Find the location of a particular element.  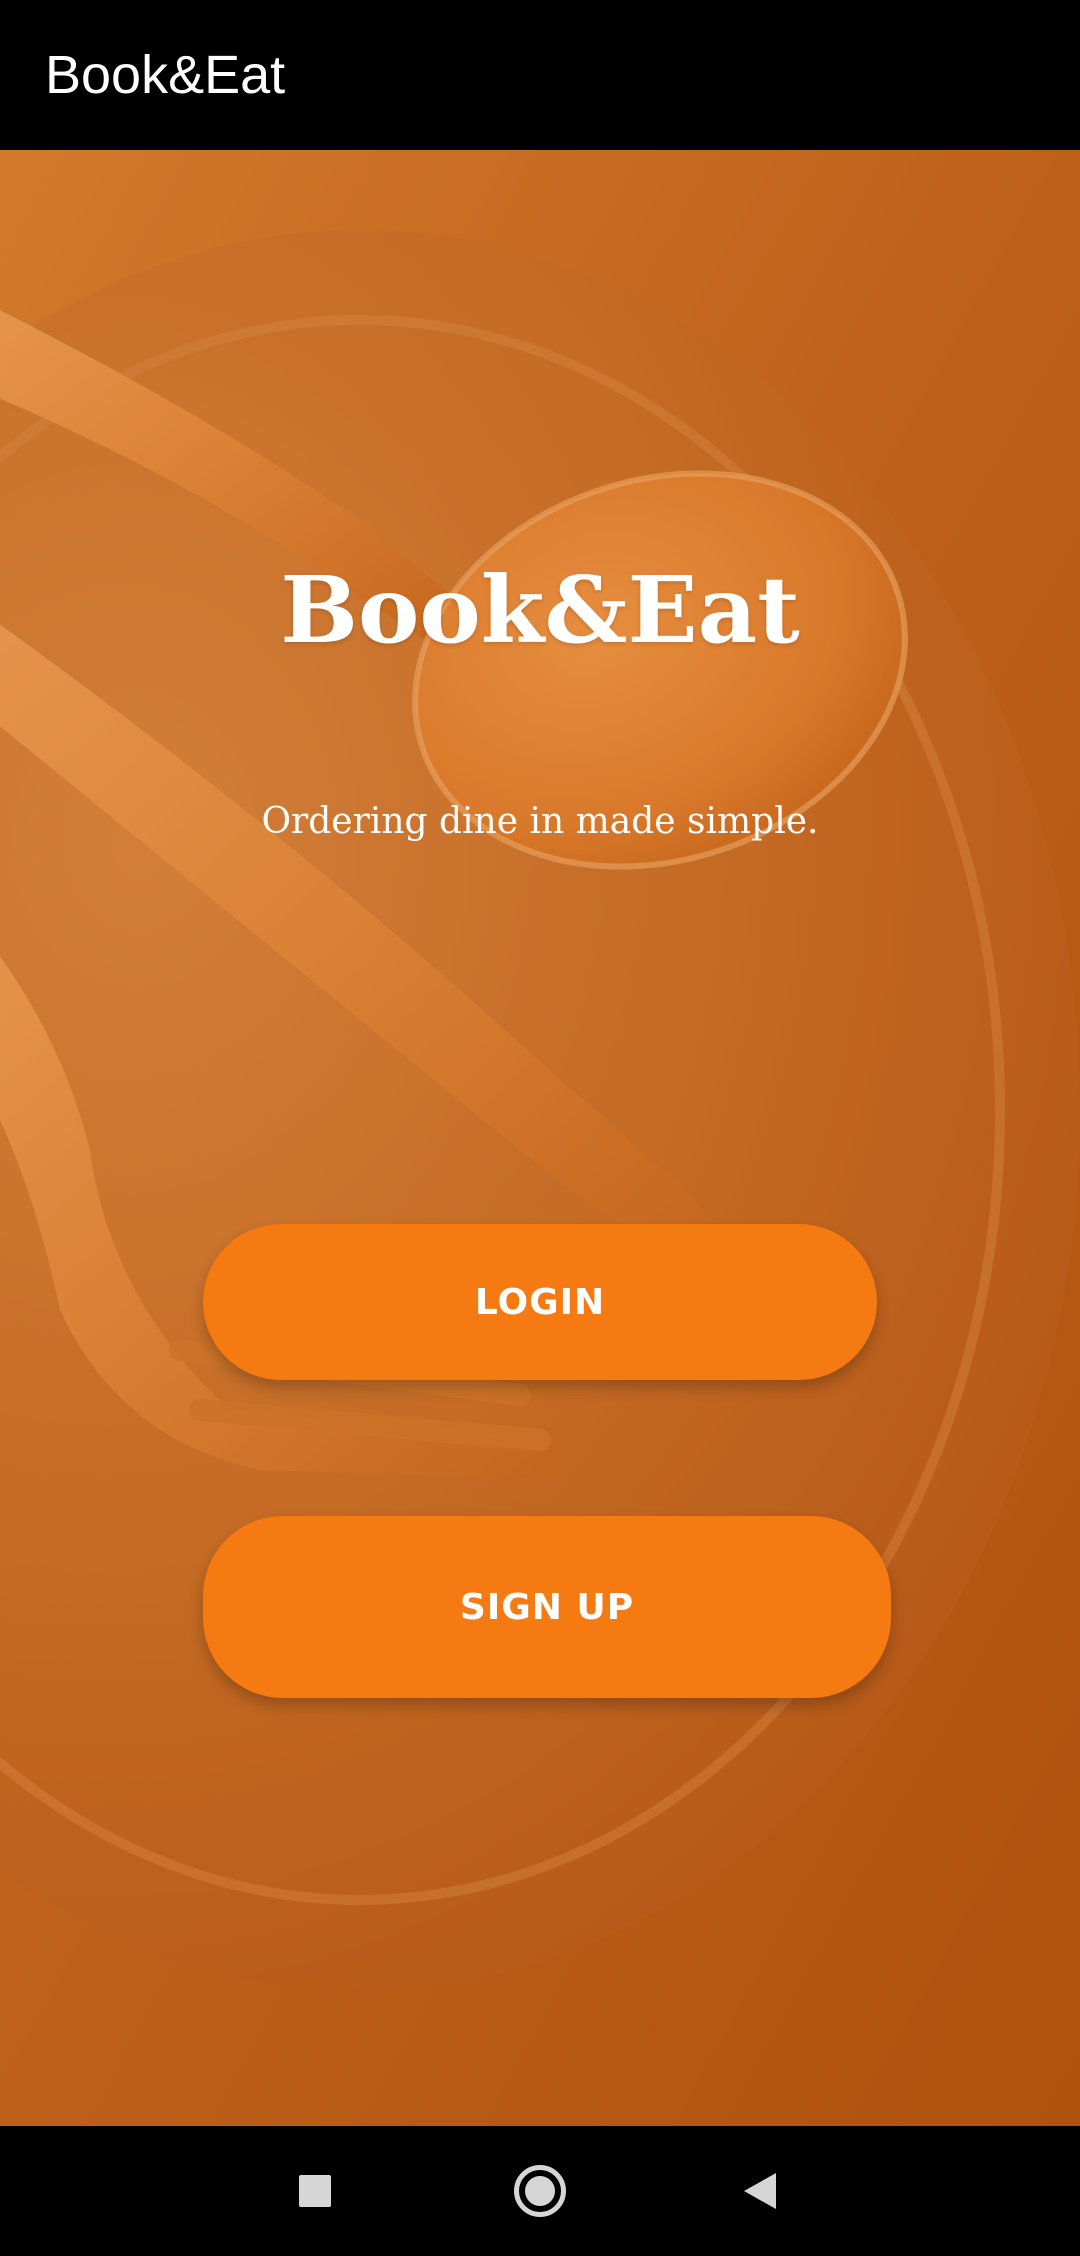

square-icon is located at coordinates (315, 2191).